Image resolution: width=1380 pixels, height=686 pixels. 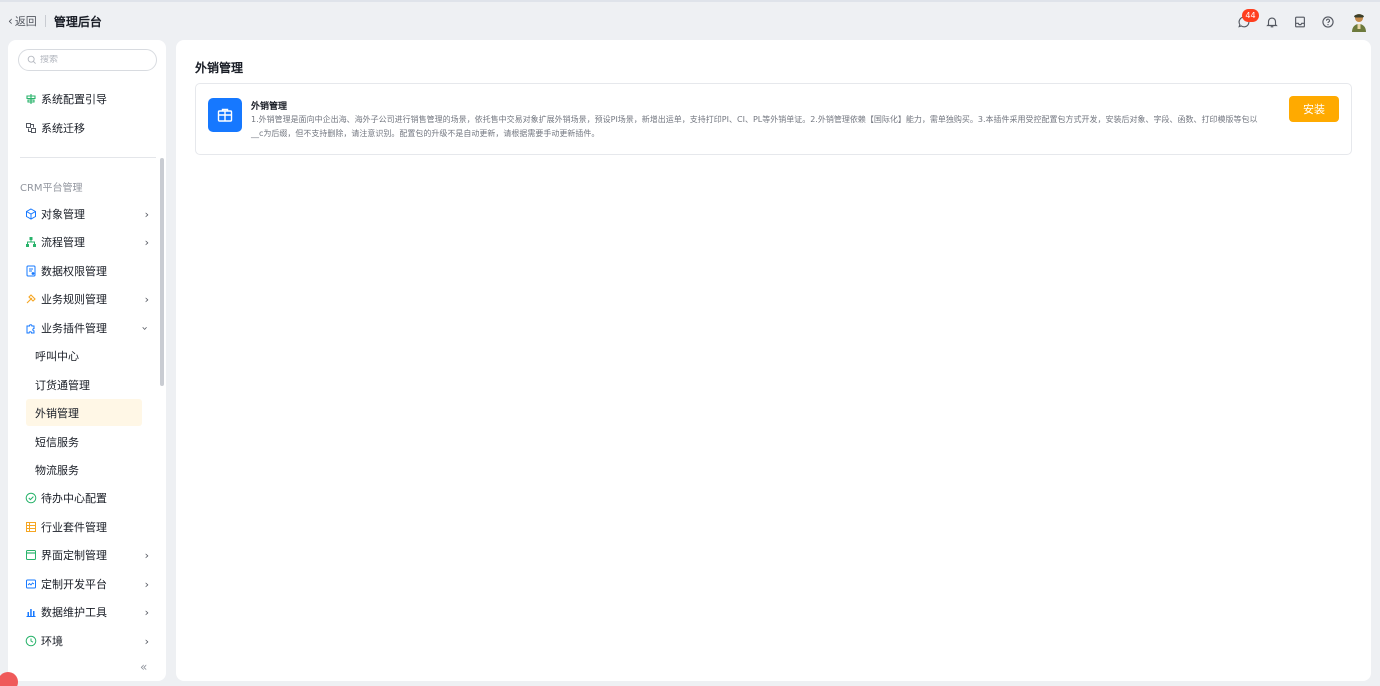 I want to click on avatar, so click(x=1359, y=22).